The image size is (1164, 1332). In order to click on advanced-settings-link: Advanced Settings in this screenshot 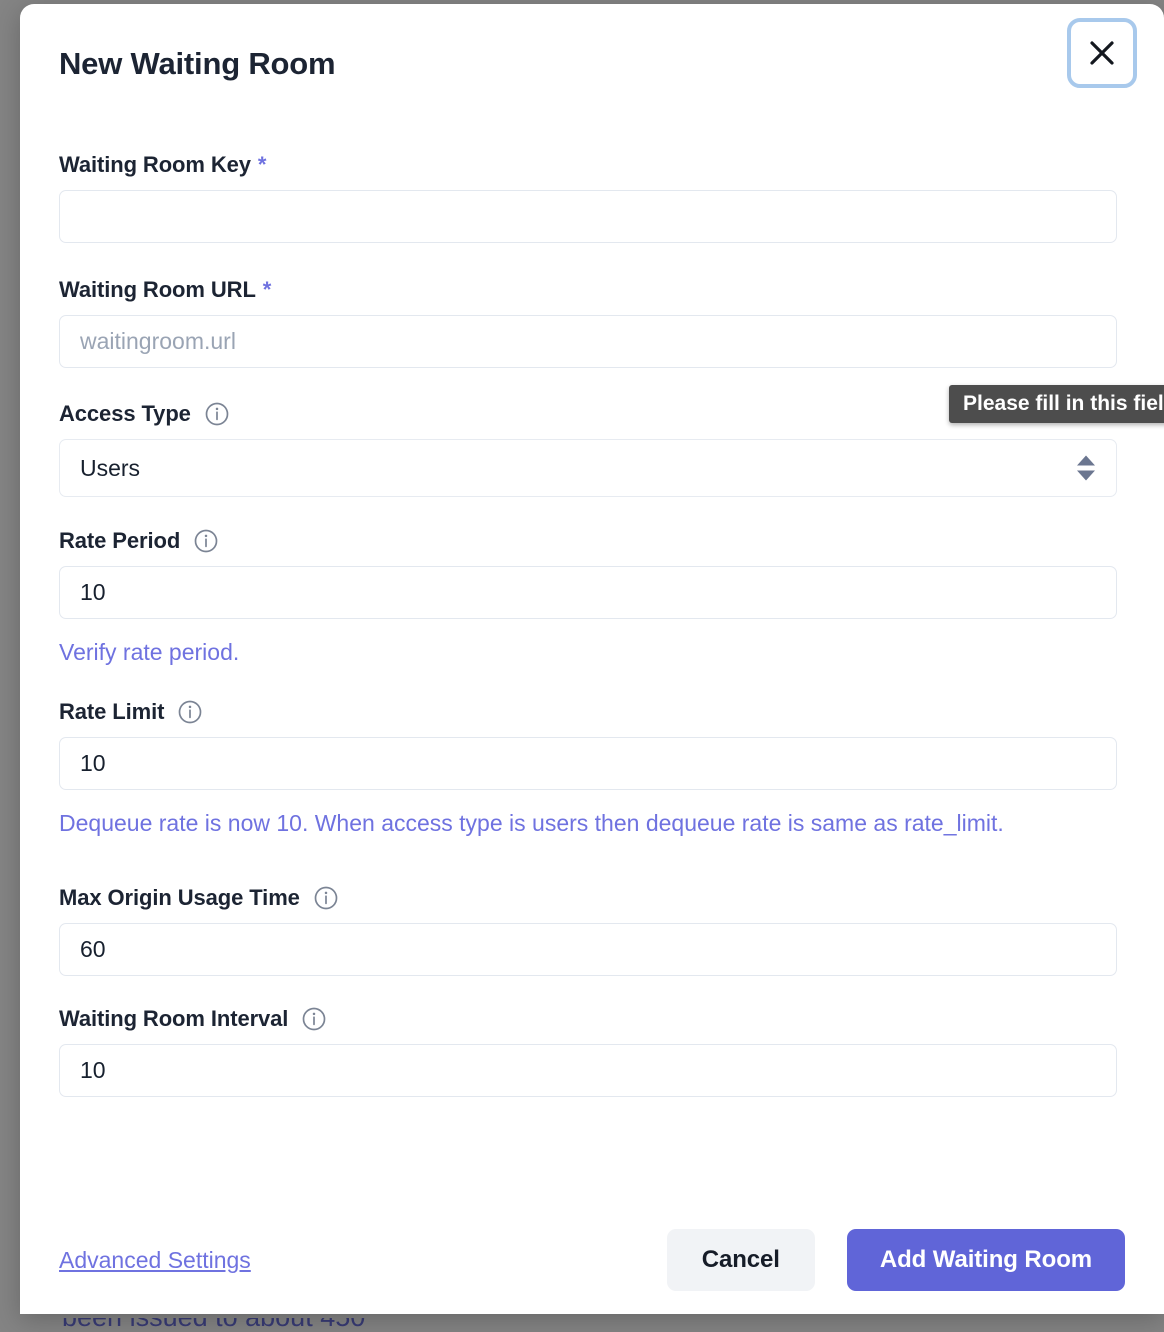, I will do `click(155, 1260)`.